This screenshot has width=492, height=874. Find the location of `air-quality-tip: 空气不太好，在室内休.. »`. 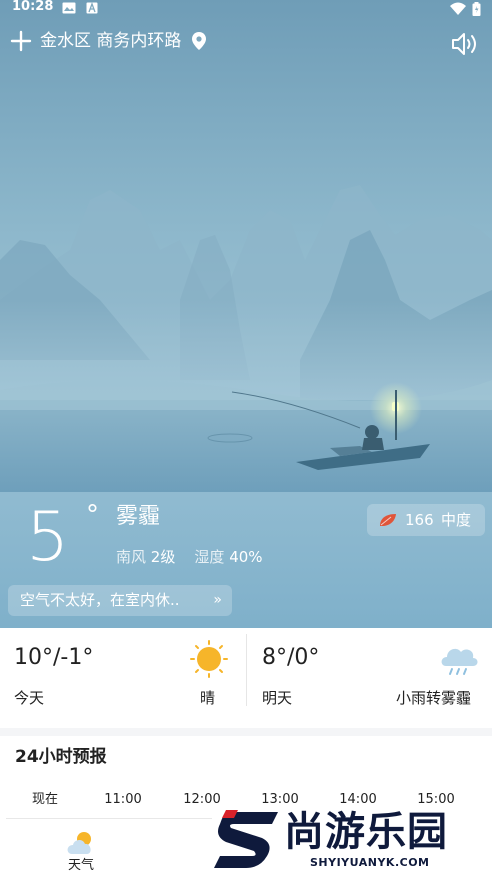

air-quality-tip: 空气不太好，在室内休.. » is located at coordinates (120, 600).